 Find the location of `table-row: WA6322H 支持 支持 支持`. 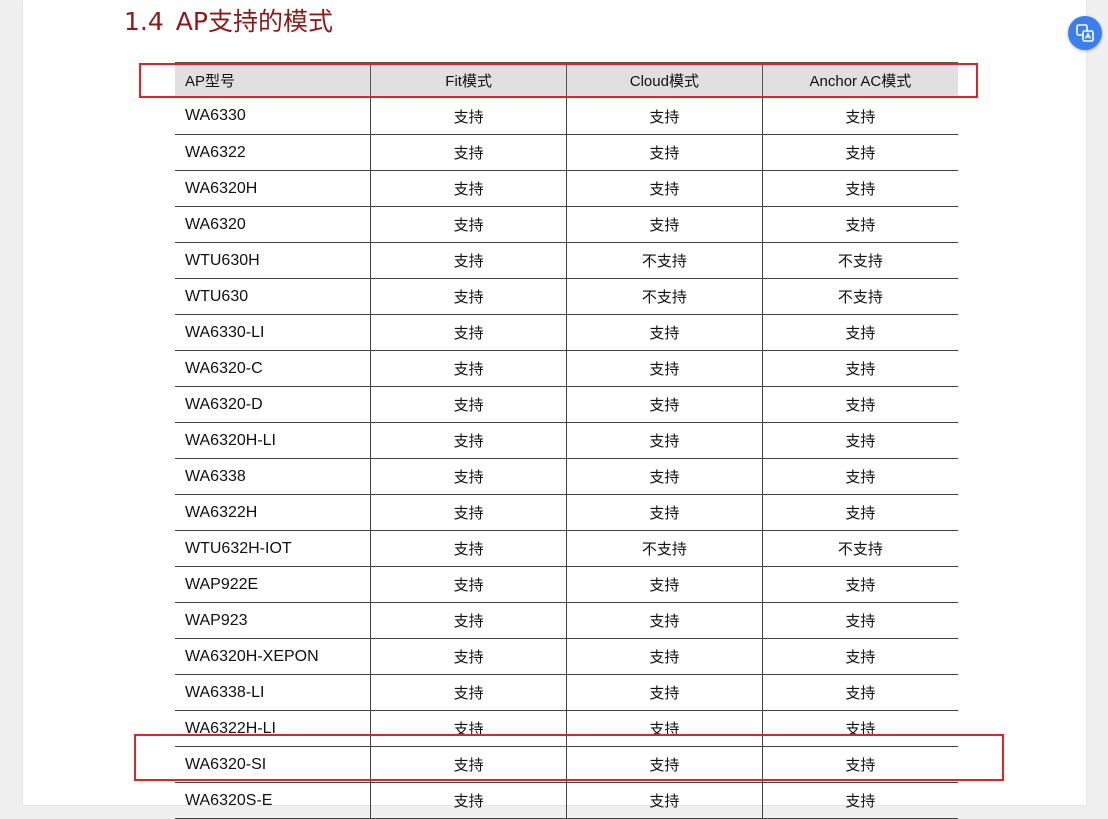

table-row: WA6322H 支持 支持 支持 is located at coordinates (566, 512).